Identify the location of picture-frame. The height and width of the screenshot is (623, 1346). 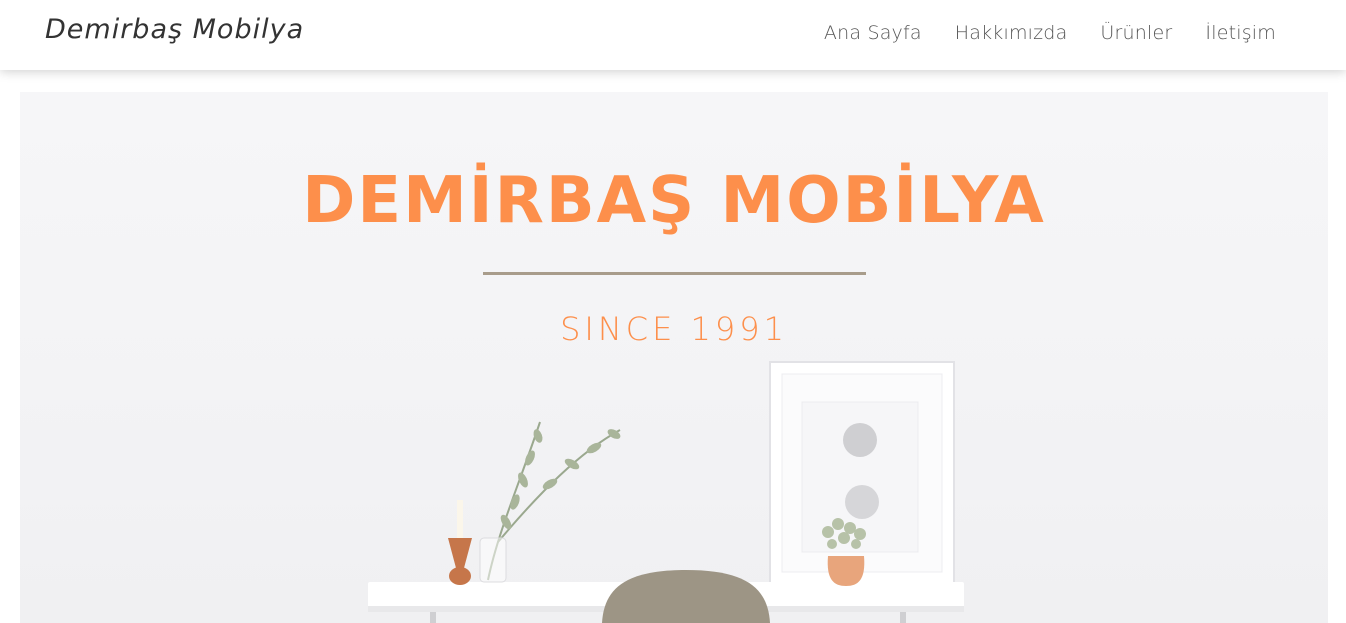
(862, 473).